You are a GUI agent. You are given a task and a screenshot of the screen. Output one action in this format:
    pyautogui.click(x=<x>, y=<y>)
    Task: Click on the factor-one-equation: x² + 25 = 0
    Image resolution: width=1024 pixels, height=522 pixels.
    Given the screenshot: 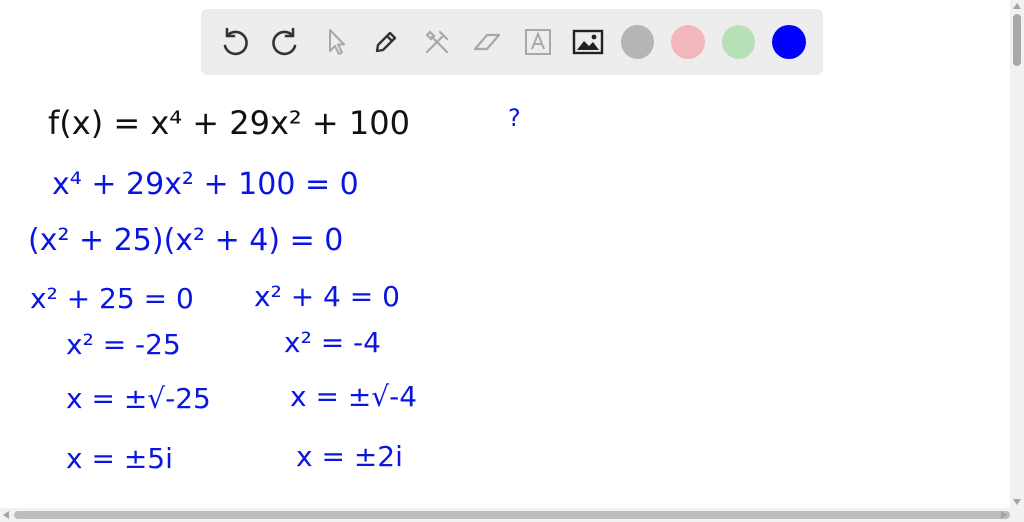 What is the action you would take?
    pyautogui.click(x=112, y=298)
    